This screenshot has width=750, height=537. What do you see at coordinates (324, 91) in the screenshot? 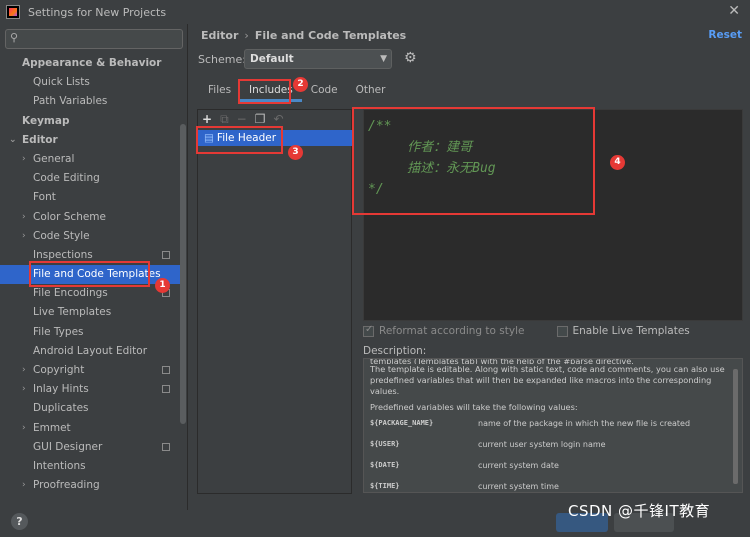
I see `tab-code: Code` at bounding box center [324, 91].